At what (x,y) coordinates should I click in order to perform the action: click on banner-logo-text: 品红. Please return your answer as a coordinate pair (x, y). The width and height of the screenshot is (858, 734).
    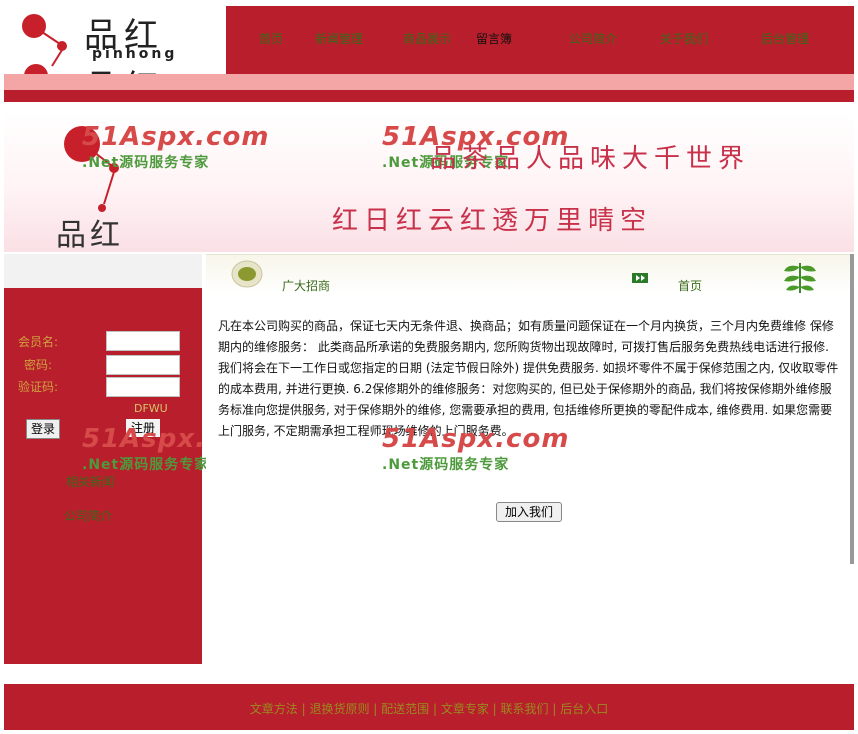
    Looking at the image, I should click on (90, 235).